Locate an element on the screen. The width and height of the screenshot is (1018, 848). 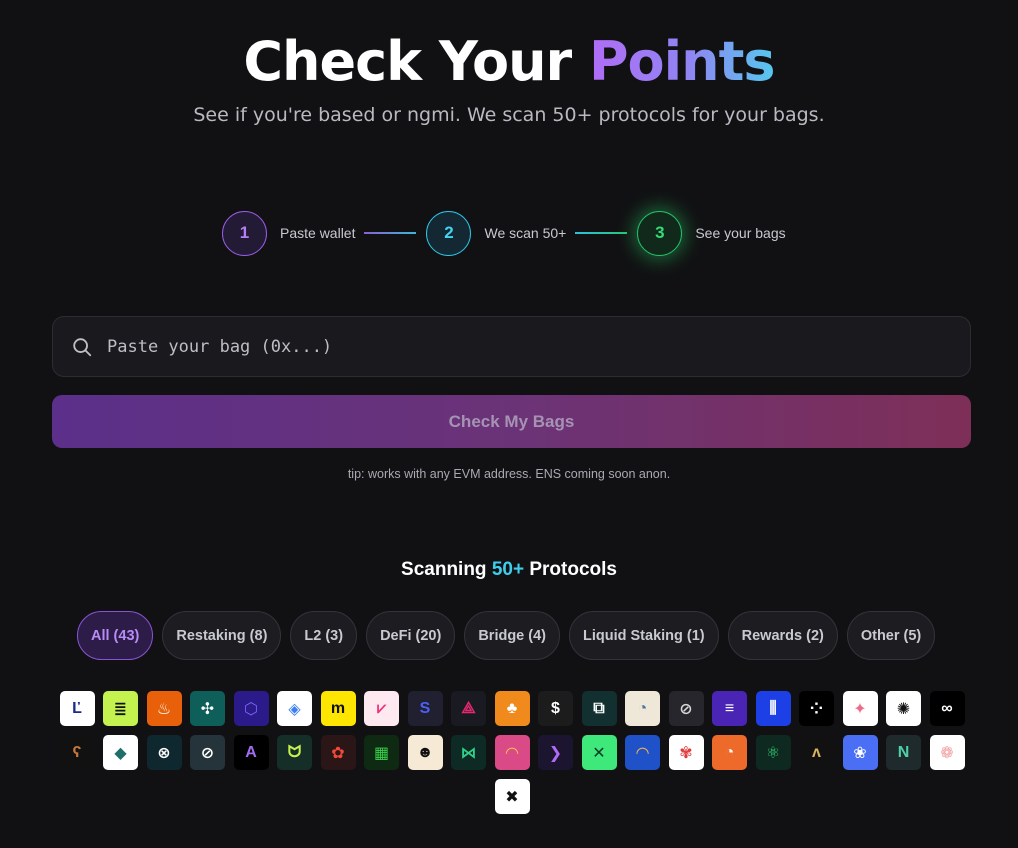
orange-corn-logo-icon: ♣ is located at coordinates (512, 708).